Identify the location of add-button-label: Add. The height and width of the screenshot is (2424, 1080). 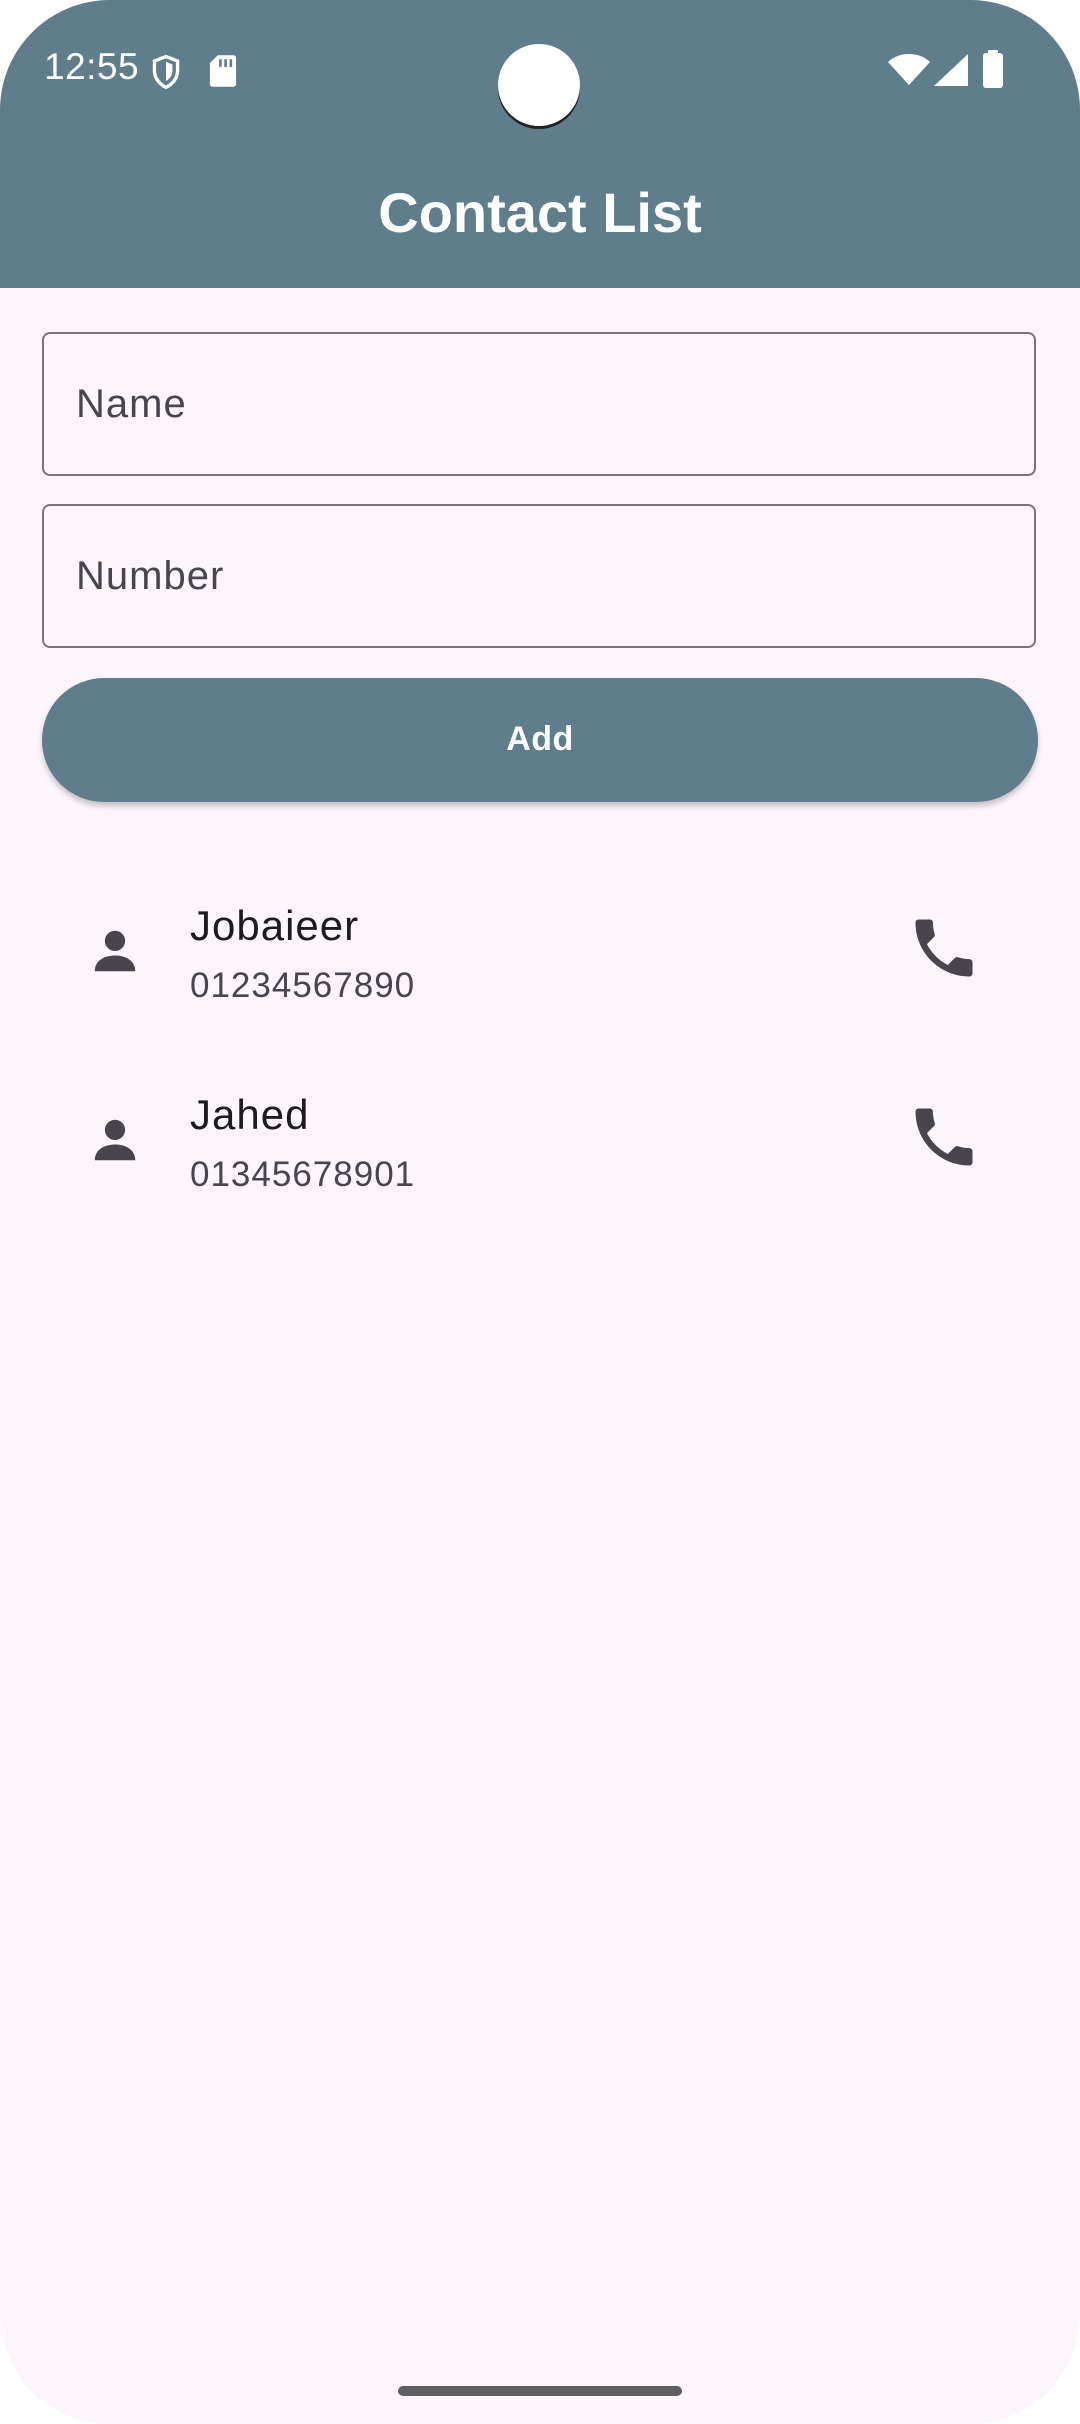
(540, 739).